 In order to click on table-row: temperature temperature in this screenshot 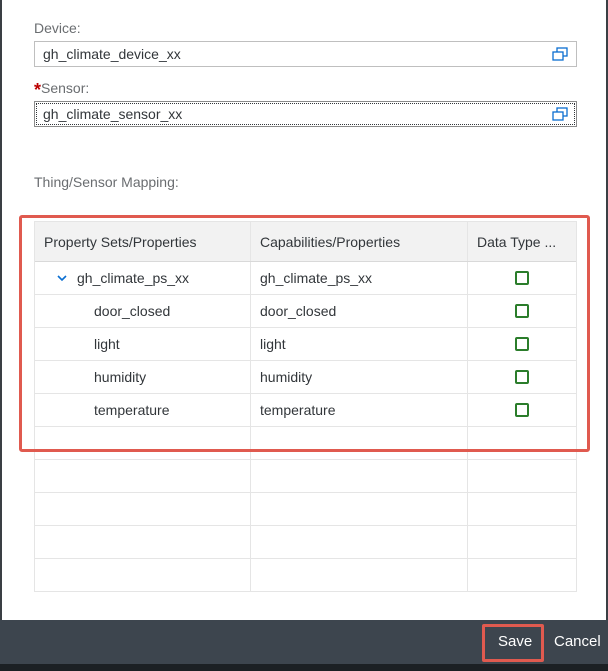, I will do `click(305, 410)`.